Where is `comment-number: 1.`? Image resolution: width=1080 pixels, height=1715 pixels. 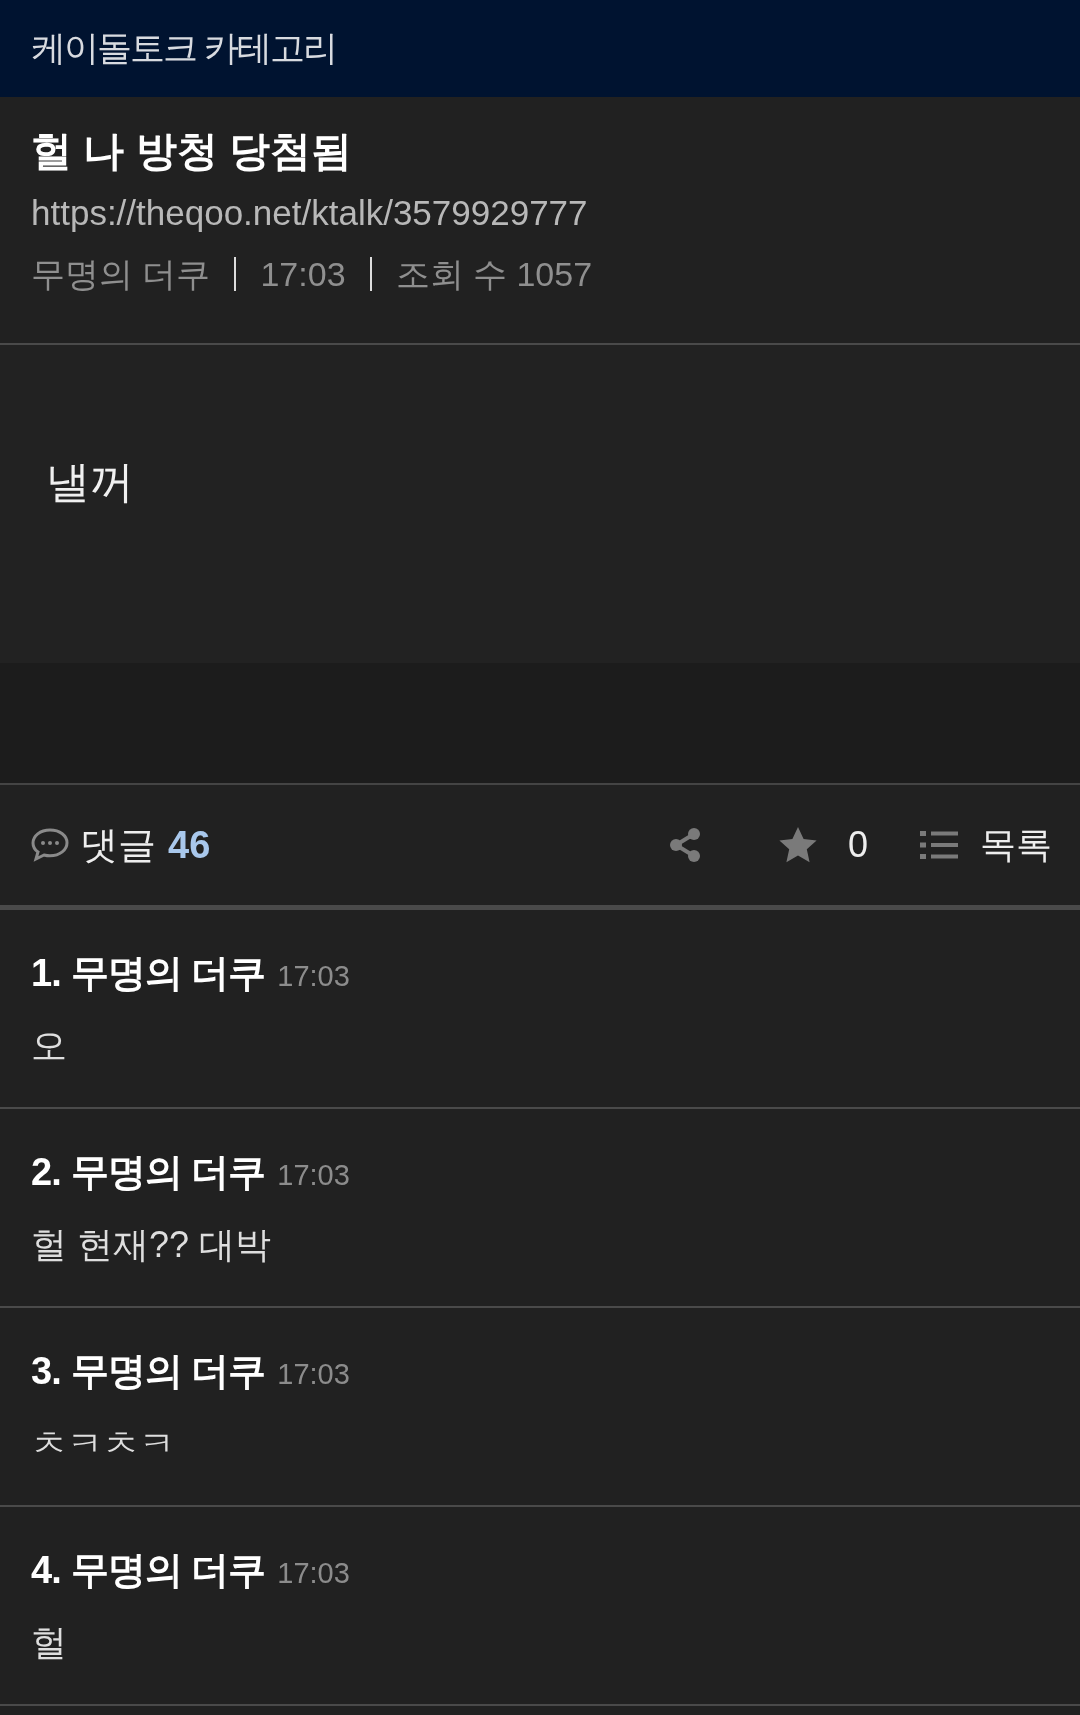 comment-number: 1. is located at coordinates (46, 973).